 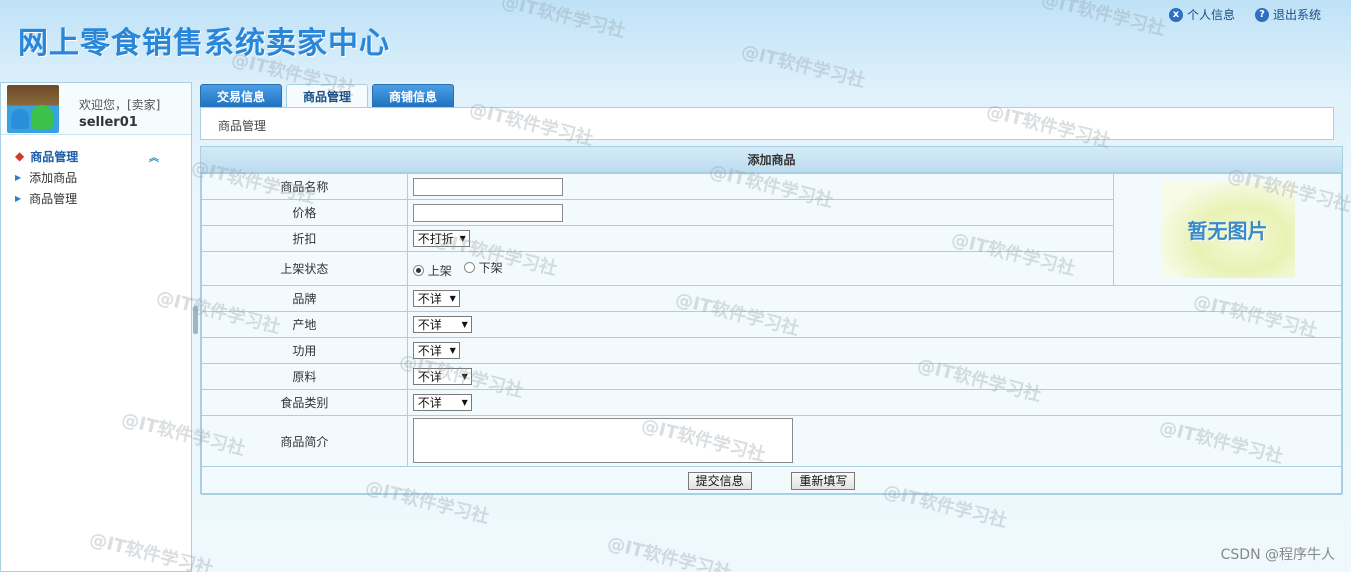 I want to click on origin-select-value: 不详, so click(x=429, y=325).